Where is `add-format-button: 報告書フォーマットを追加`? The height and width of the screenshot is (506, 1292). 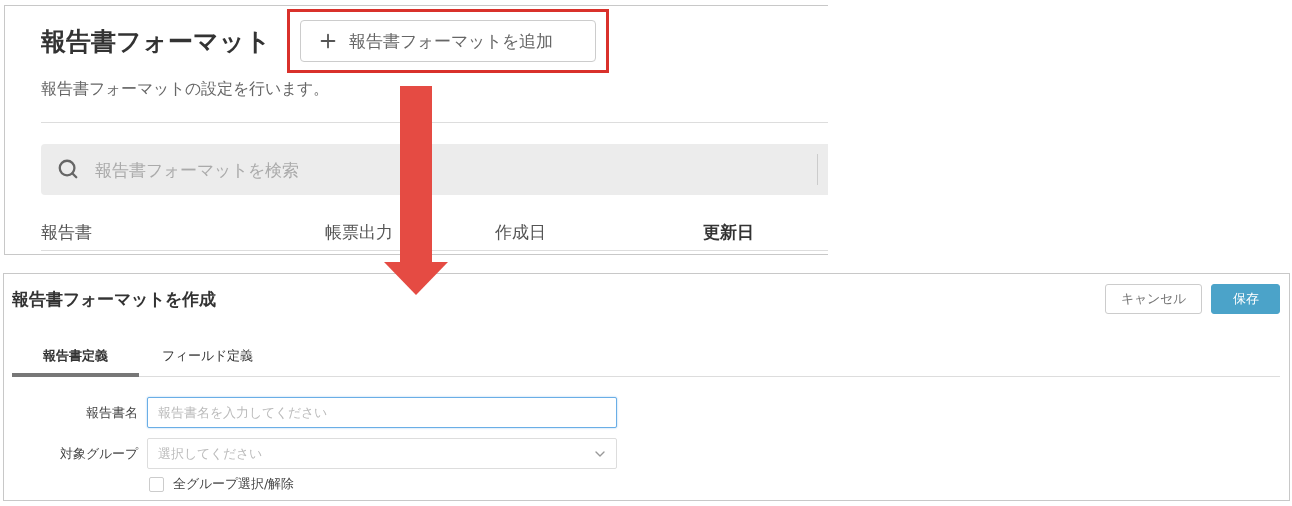
add-format-button: 報告書フォーマットを追加 is located at coordinates (448, 41).